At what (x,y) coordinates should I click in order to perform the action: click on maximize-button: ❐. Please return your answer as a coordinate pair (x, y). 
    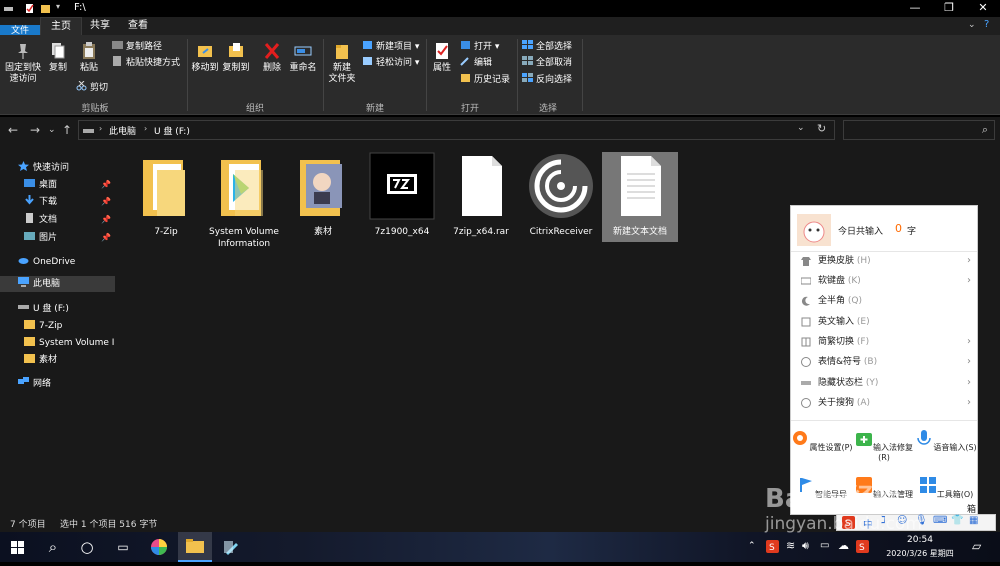
    Looking at the image, I should click on (949, 8).